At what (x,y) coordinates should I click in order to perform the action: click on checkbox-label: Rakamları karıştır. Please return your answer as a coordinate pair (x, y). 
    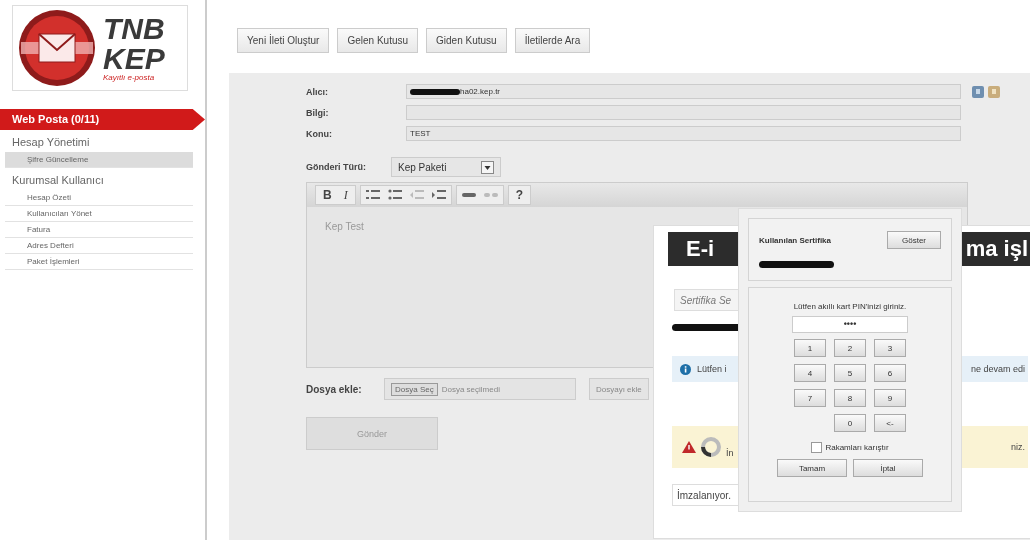
    Looking at the image, I should click on (857, 447).